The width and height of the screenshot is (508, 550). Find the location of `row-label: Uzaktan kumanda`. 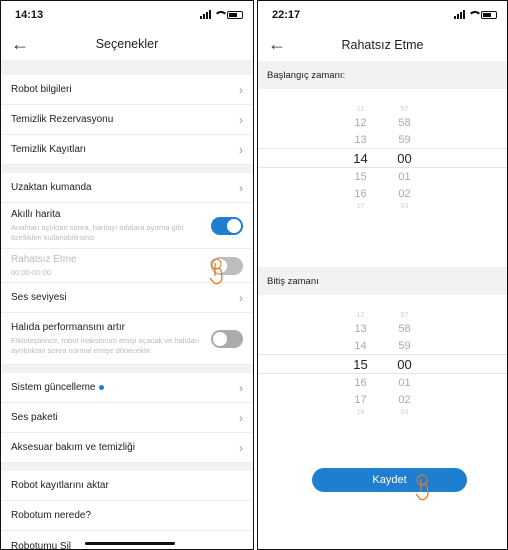

row-label: Uzaktan kumanda is located at coordinates (51, 187).